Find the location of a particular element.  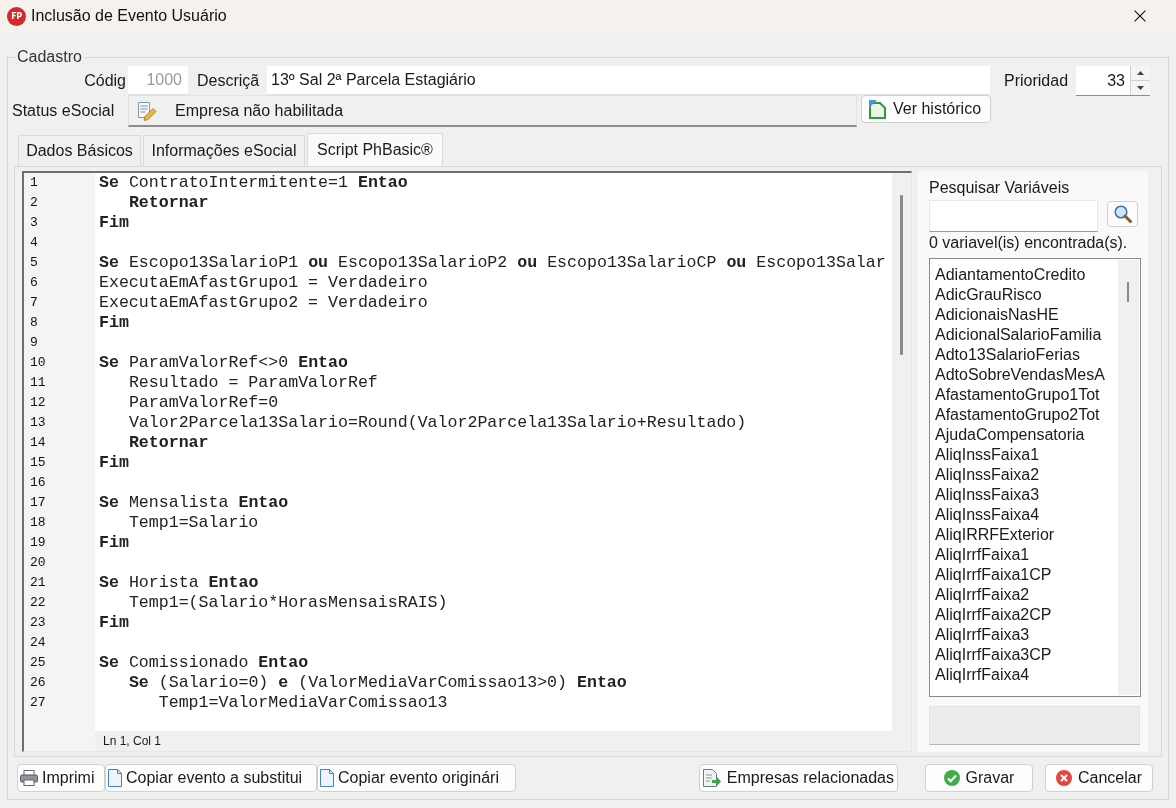

code-line: ExecutaEmAfastGrupo2 = Verdadeiro is located at coordinates (263, 302).